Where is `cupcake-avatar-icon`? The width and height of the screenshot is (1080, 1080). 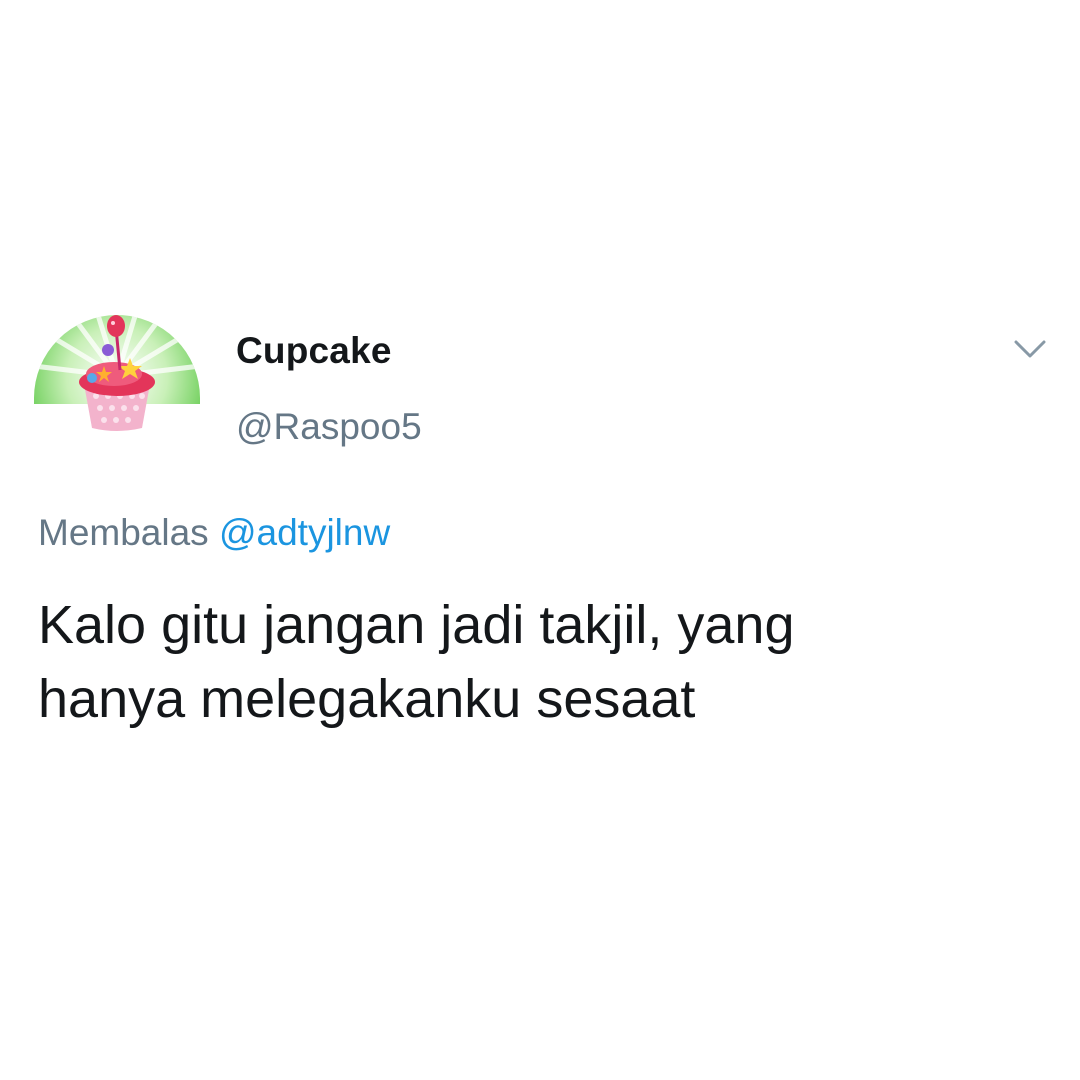
cupcake-avatar-icon is located at coordinates (117, 373).